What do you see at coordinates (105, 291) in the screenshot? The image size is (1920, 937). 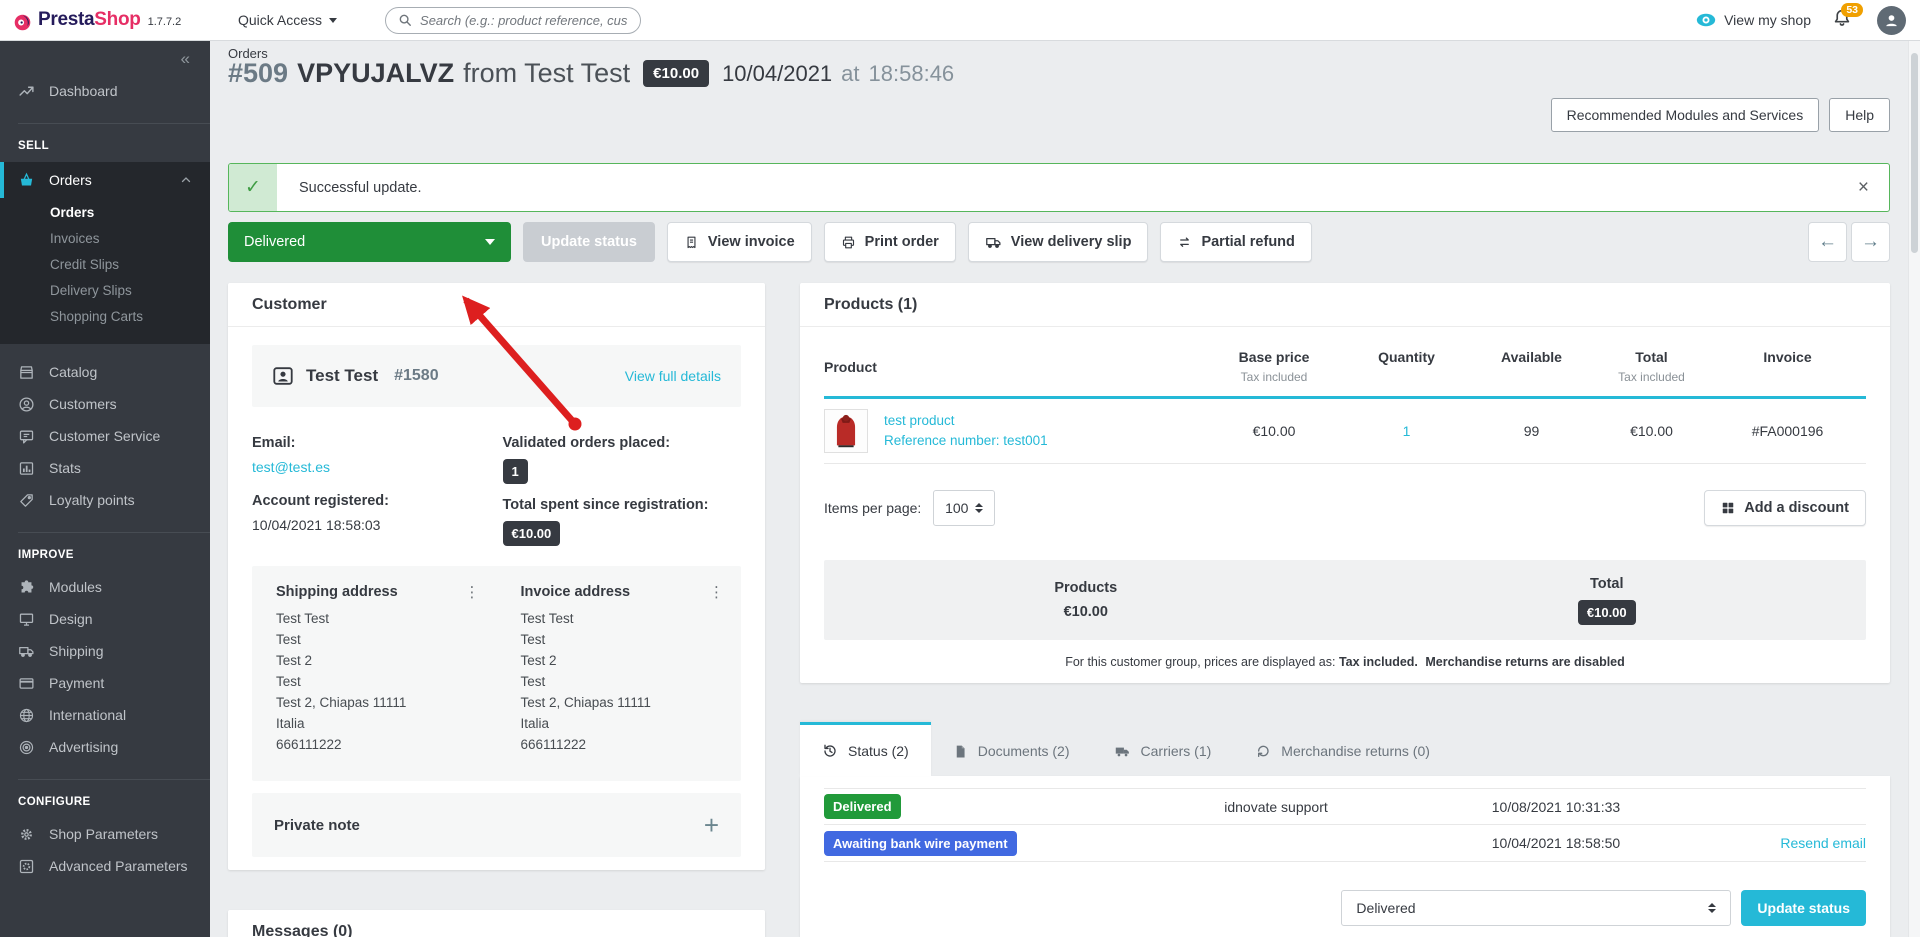 I see `sidebar-subitem-delivery-slips: Delivery Slips` at bounding box center [105, 291].